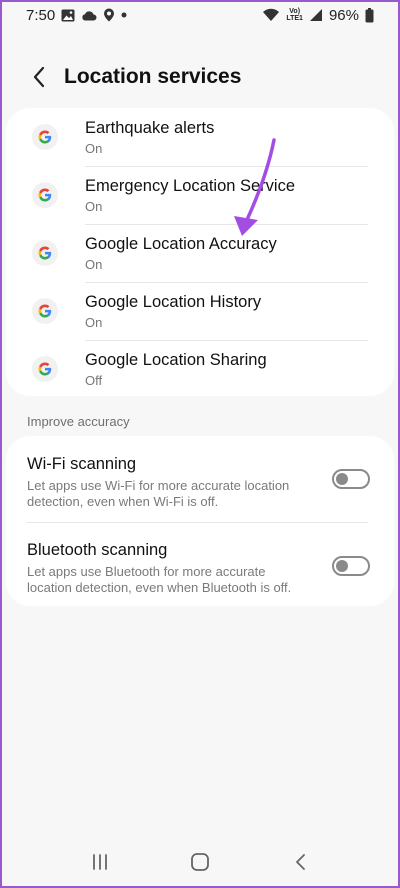 The width and height of the screenshot is (400, 888). Describe the element at coordinates (41, 15) in the screenshot. I see `status-time: 7:50` at that location.